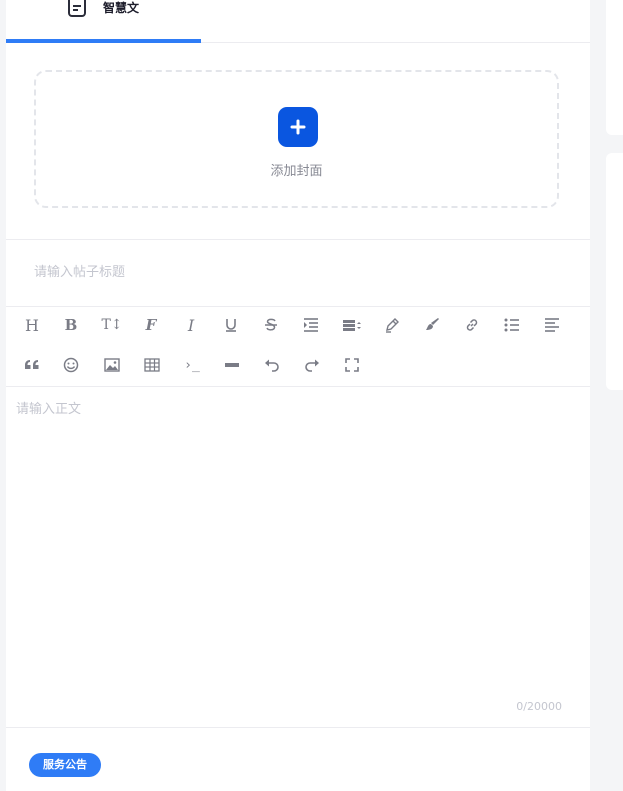 The width and height of the screenshot is (623, 791). I want to click on divider-icon, so click(232, 365).